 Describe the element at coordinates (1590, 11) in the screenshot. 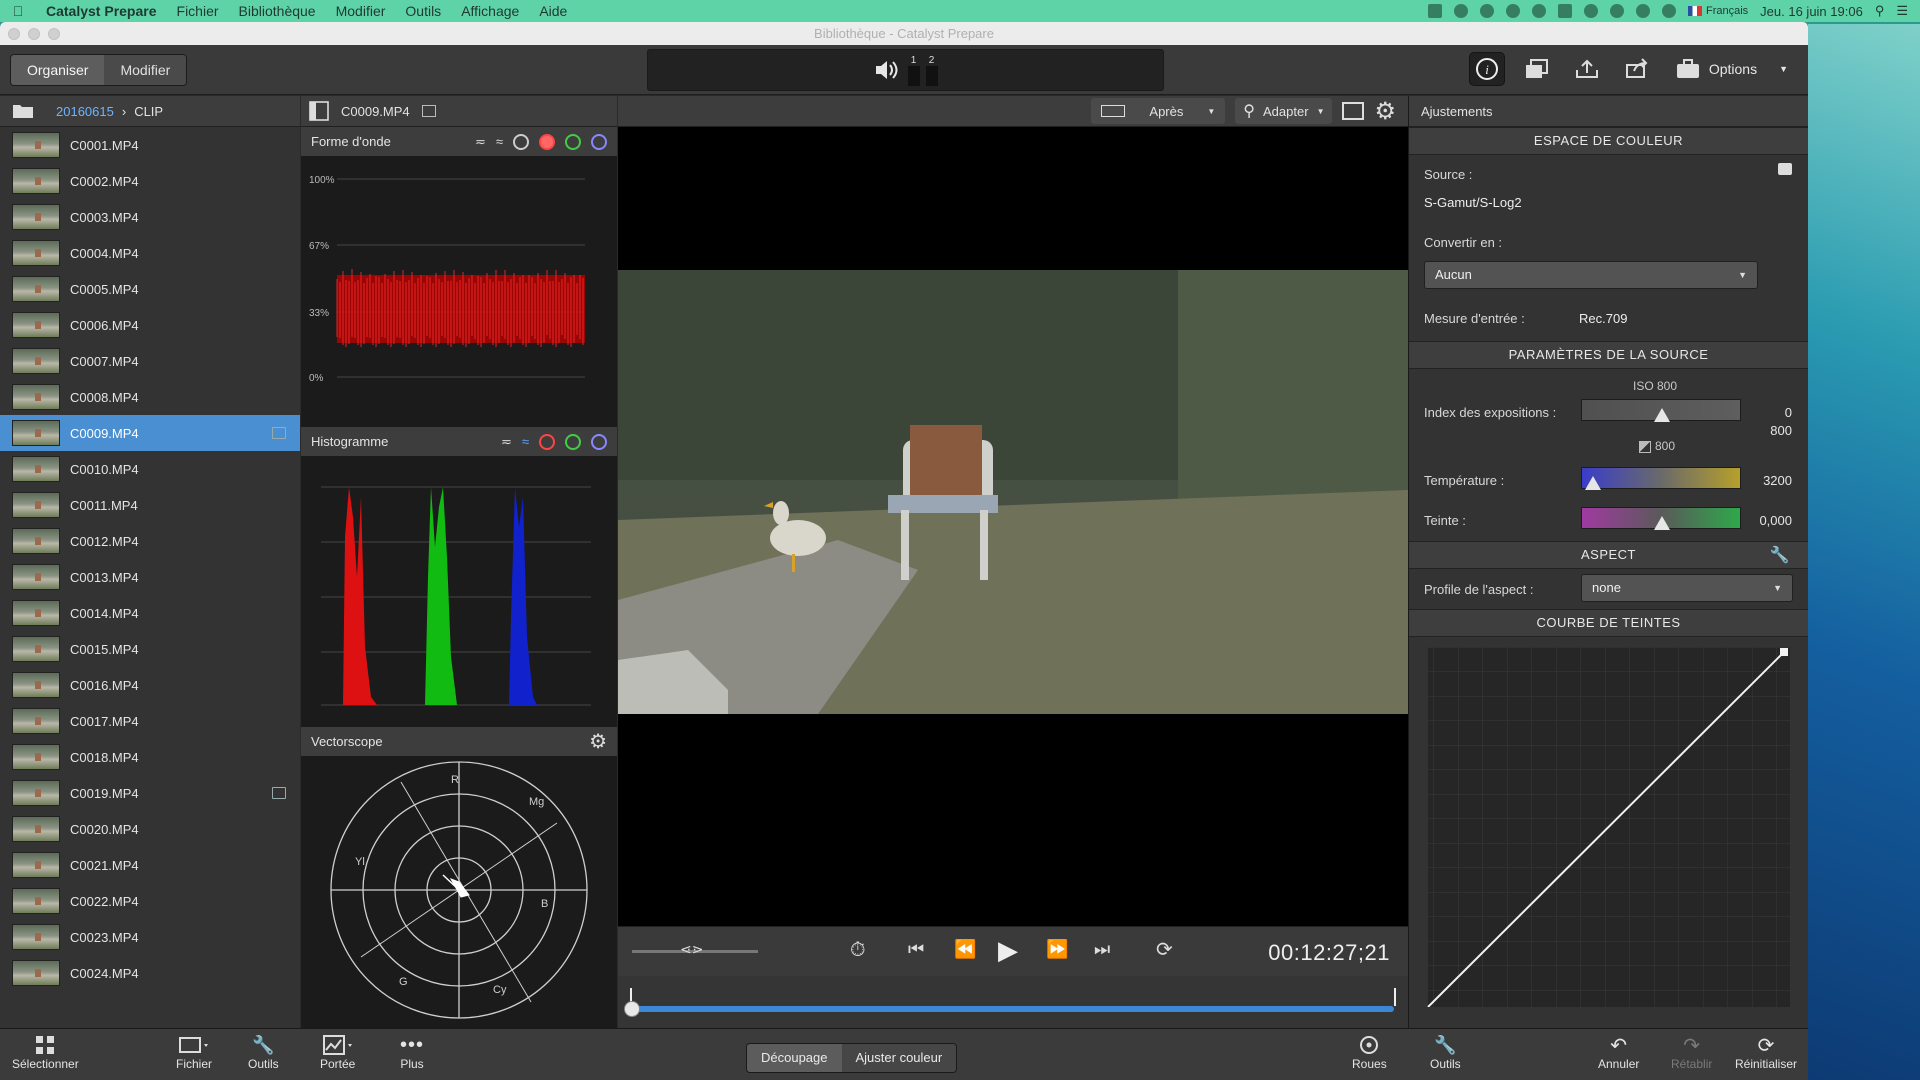

I see `time-machine-icon` at that location.